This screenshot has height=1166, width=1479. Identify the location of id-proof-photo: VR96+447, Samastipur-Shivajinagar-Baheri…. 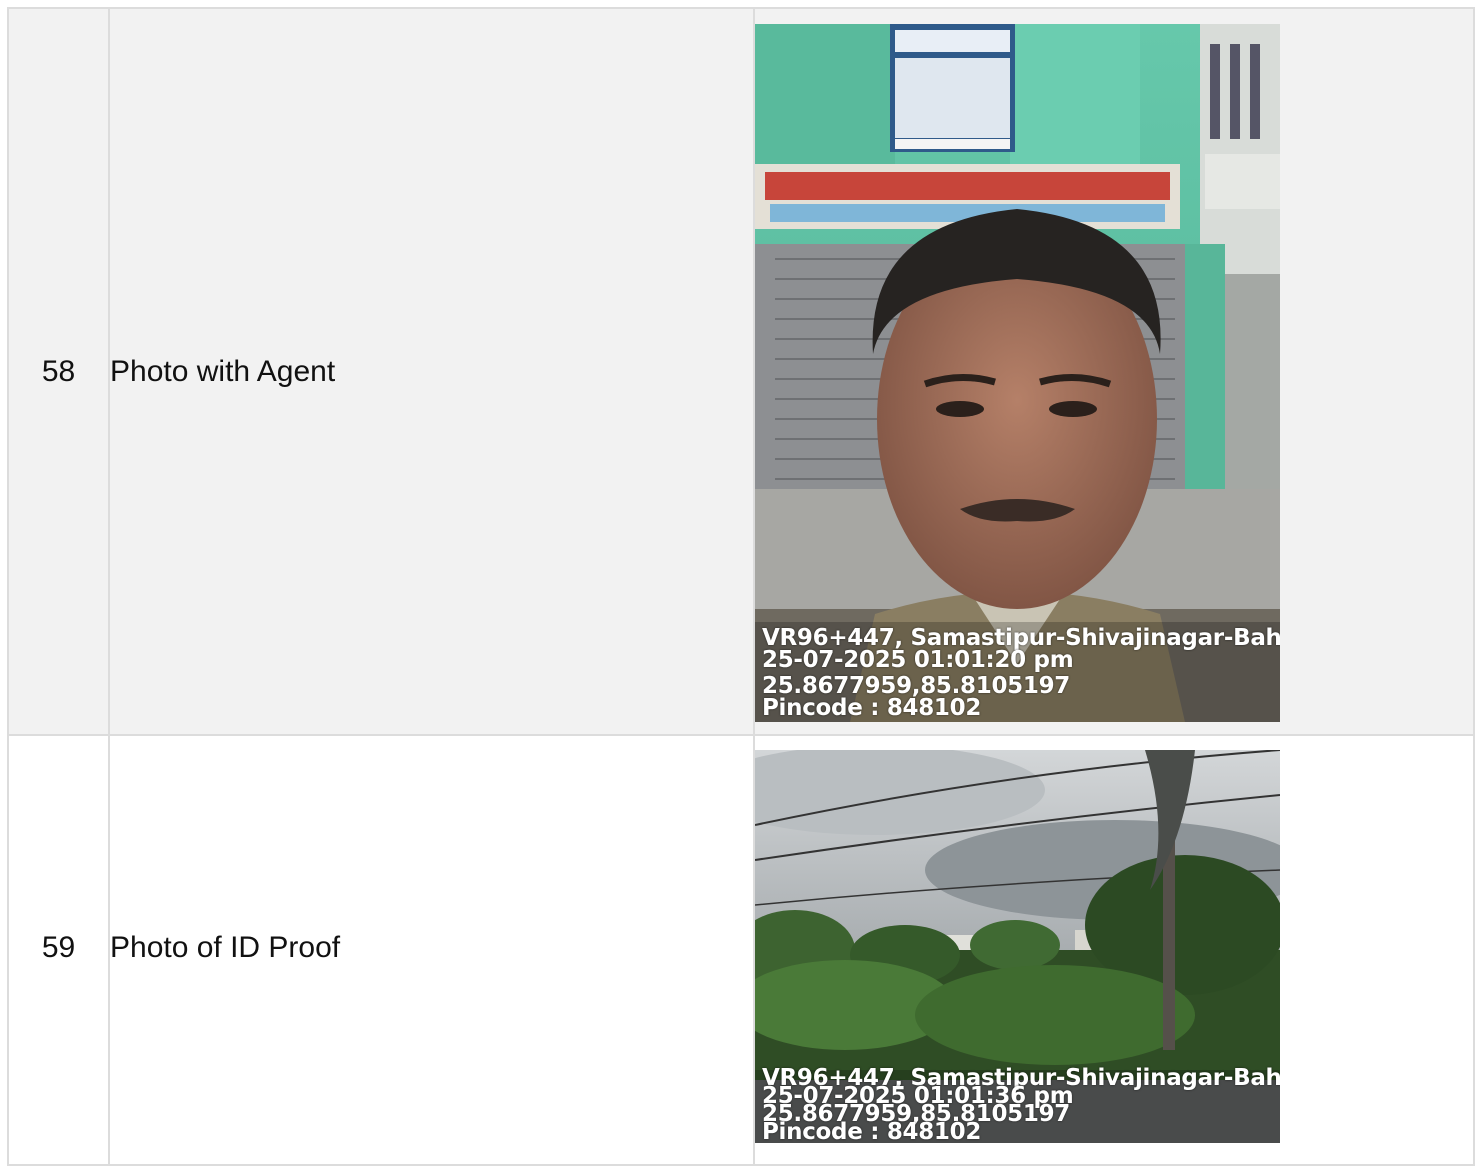
(1017, 946).